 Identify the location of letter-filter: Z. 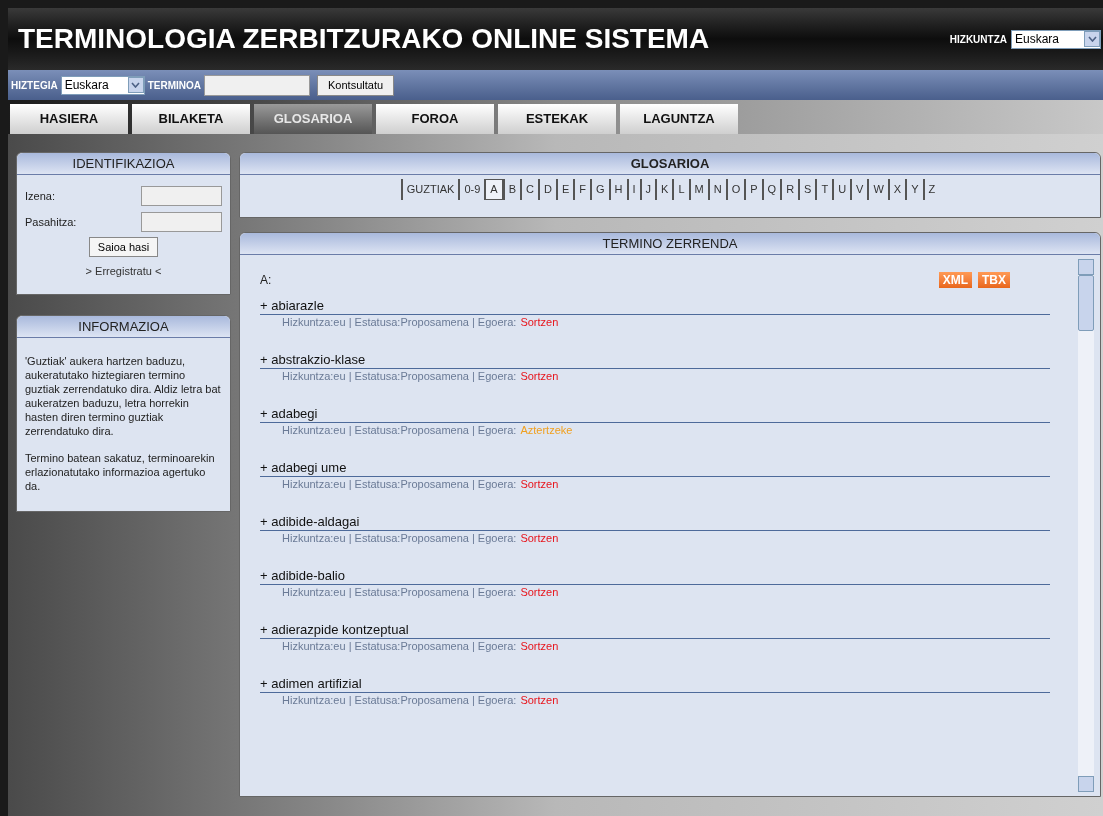
(931, 189).